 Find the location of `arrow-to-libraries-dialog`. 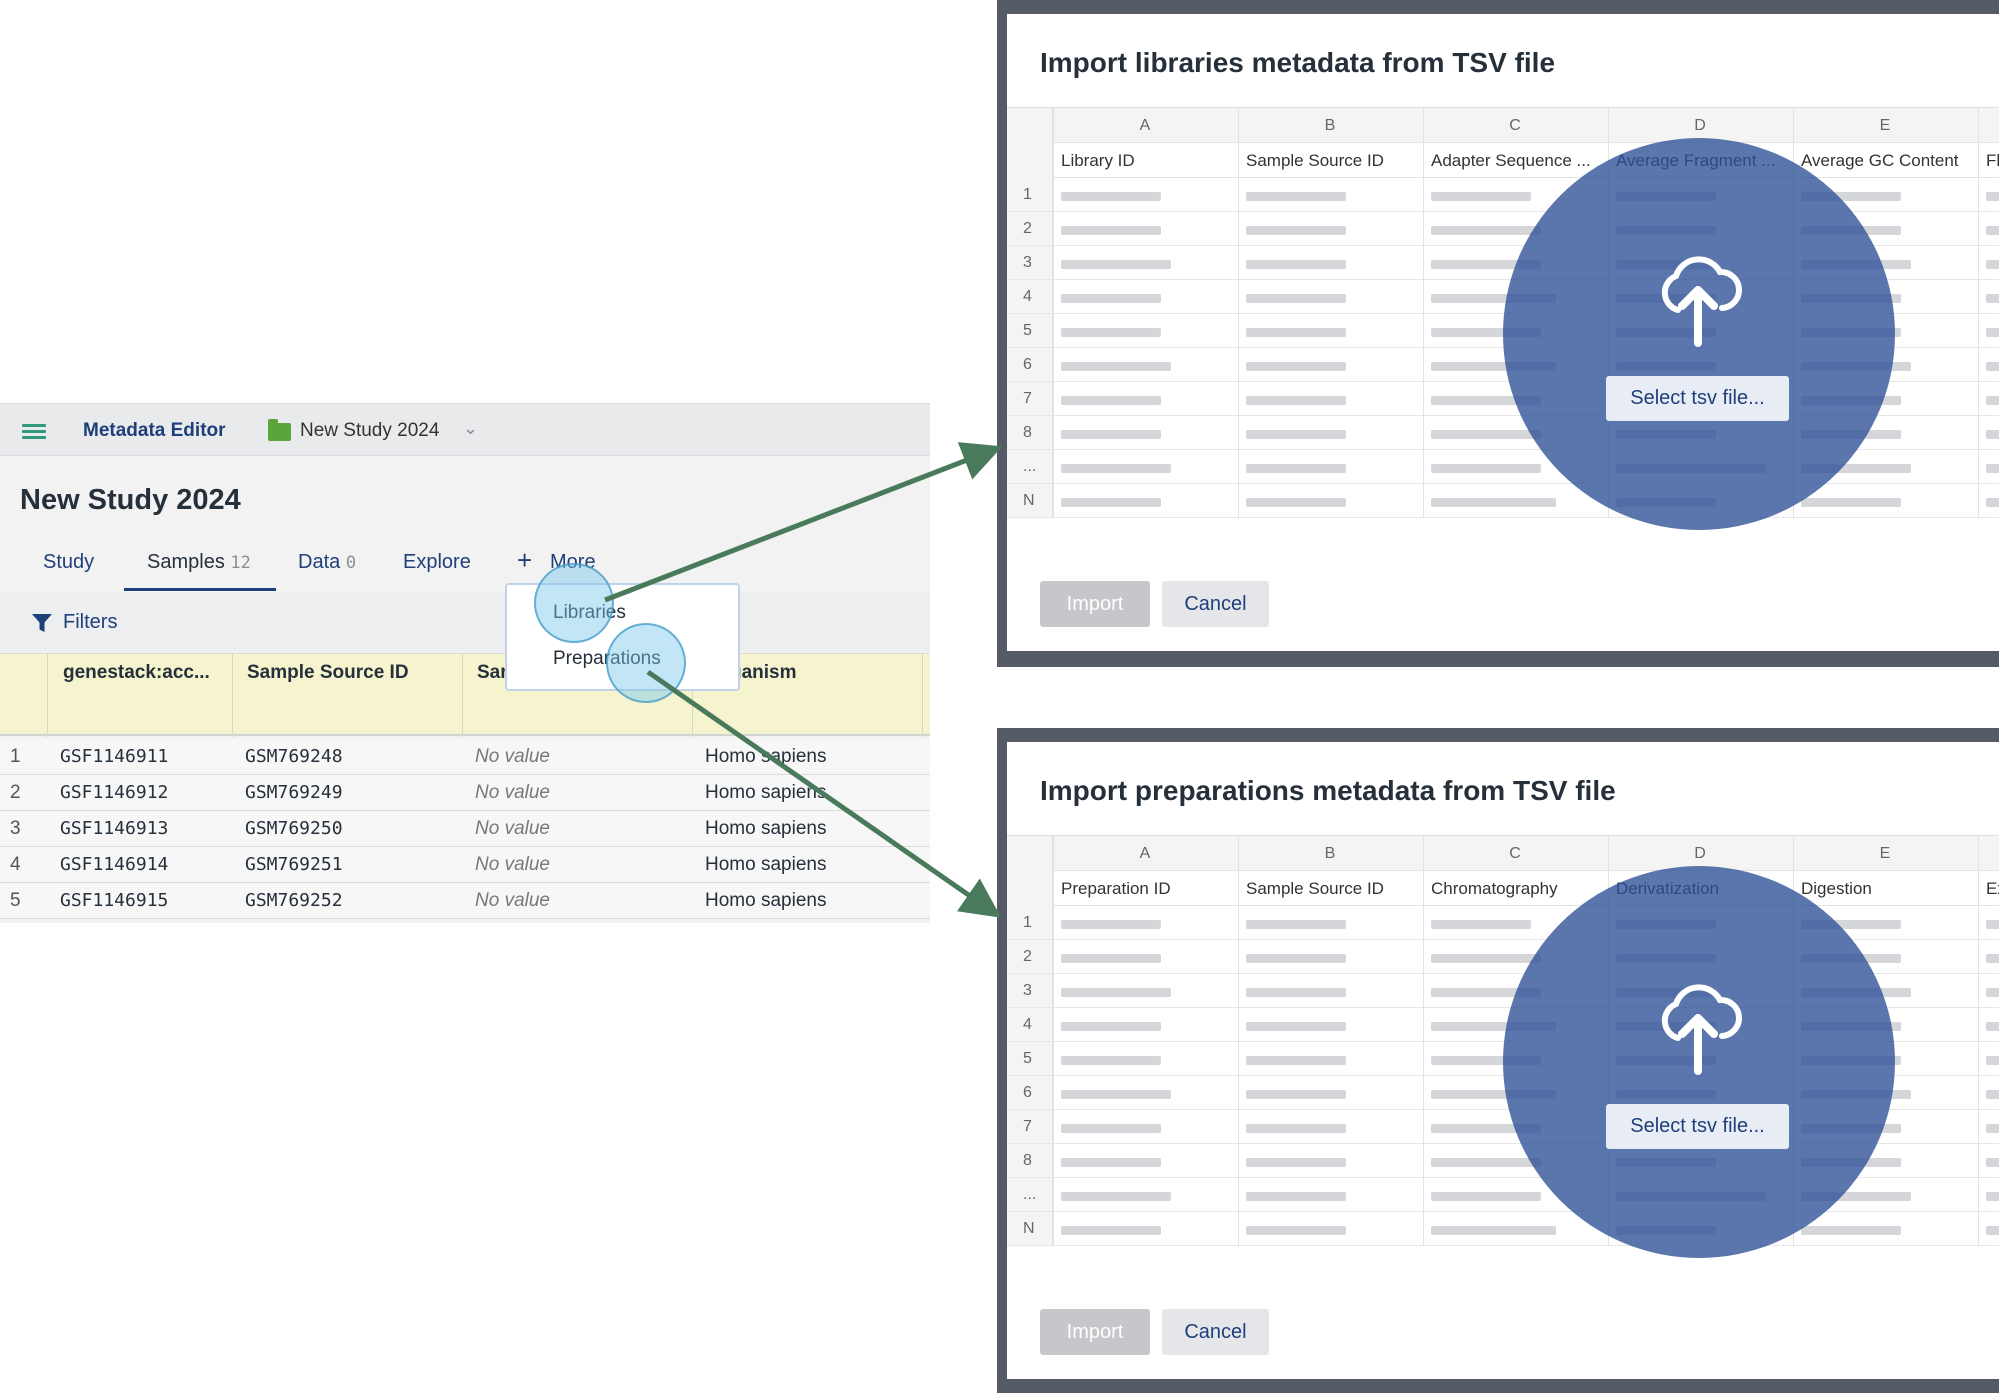

arrow-to-libraries-dialog is located at coordinates (803, 522).